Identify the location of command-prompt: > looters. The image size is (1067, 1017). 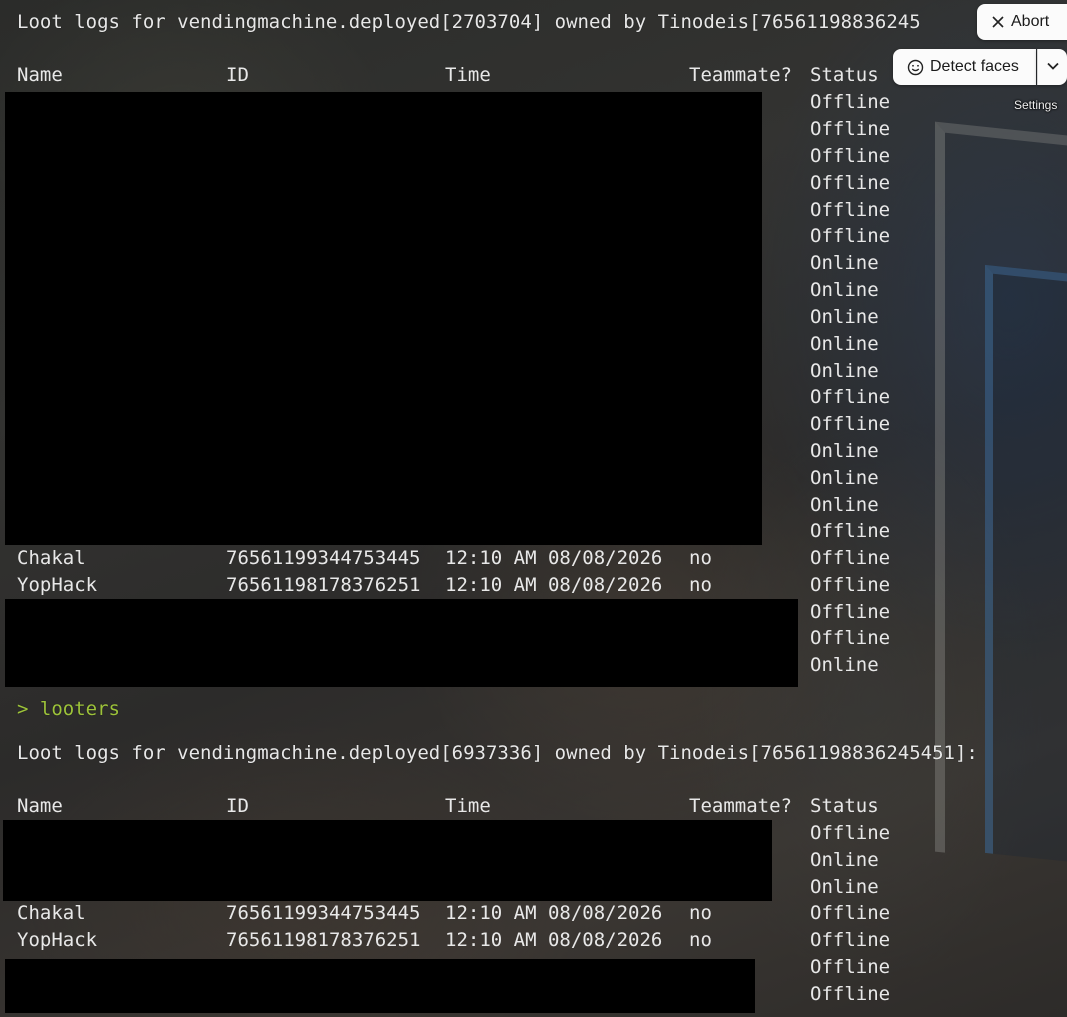
(68, 709).